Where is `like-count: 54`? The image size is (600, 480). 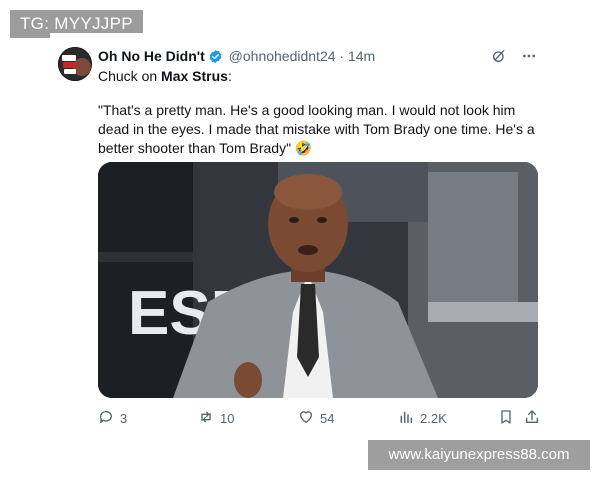
like-count: 54 is located at coordinates (327, 418).